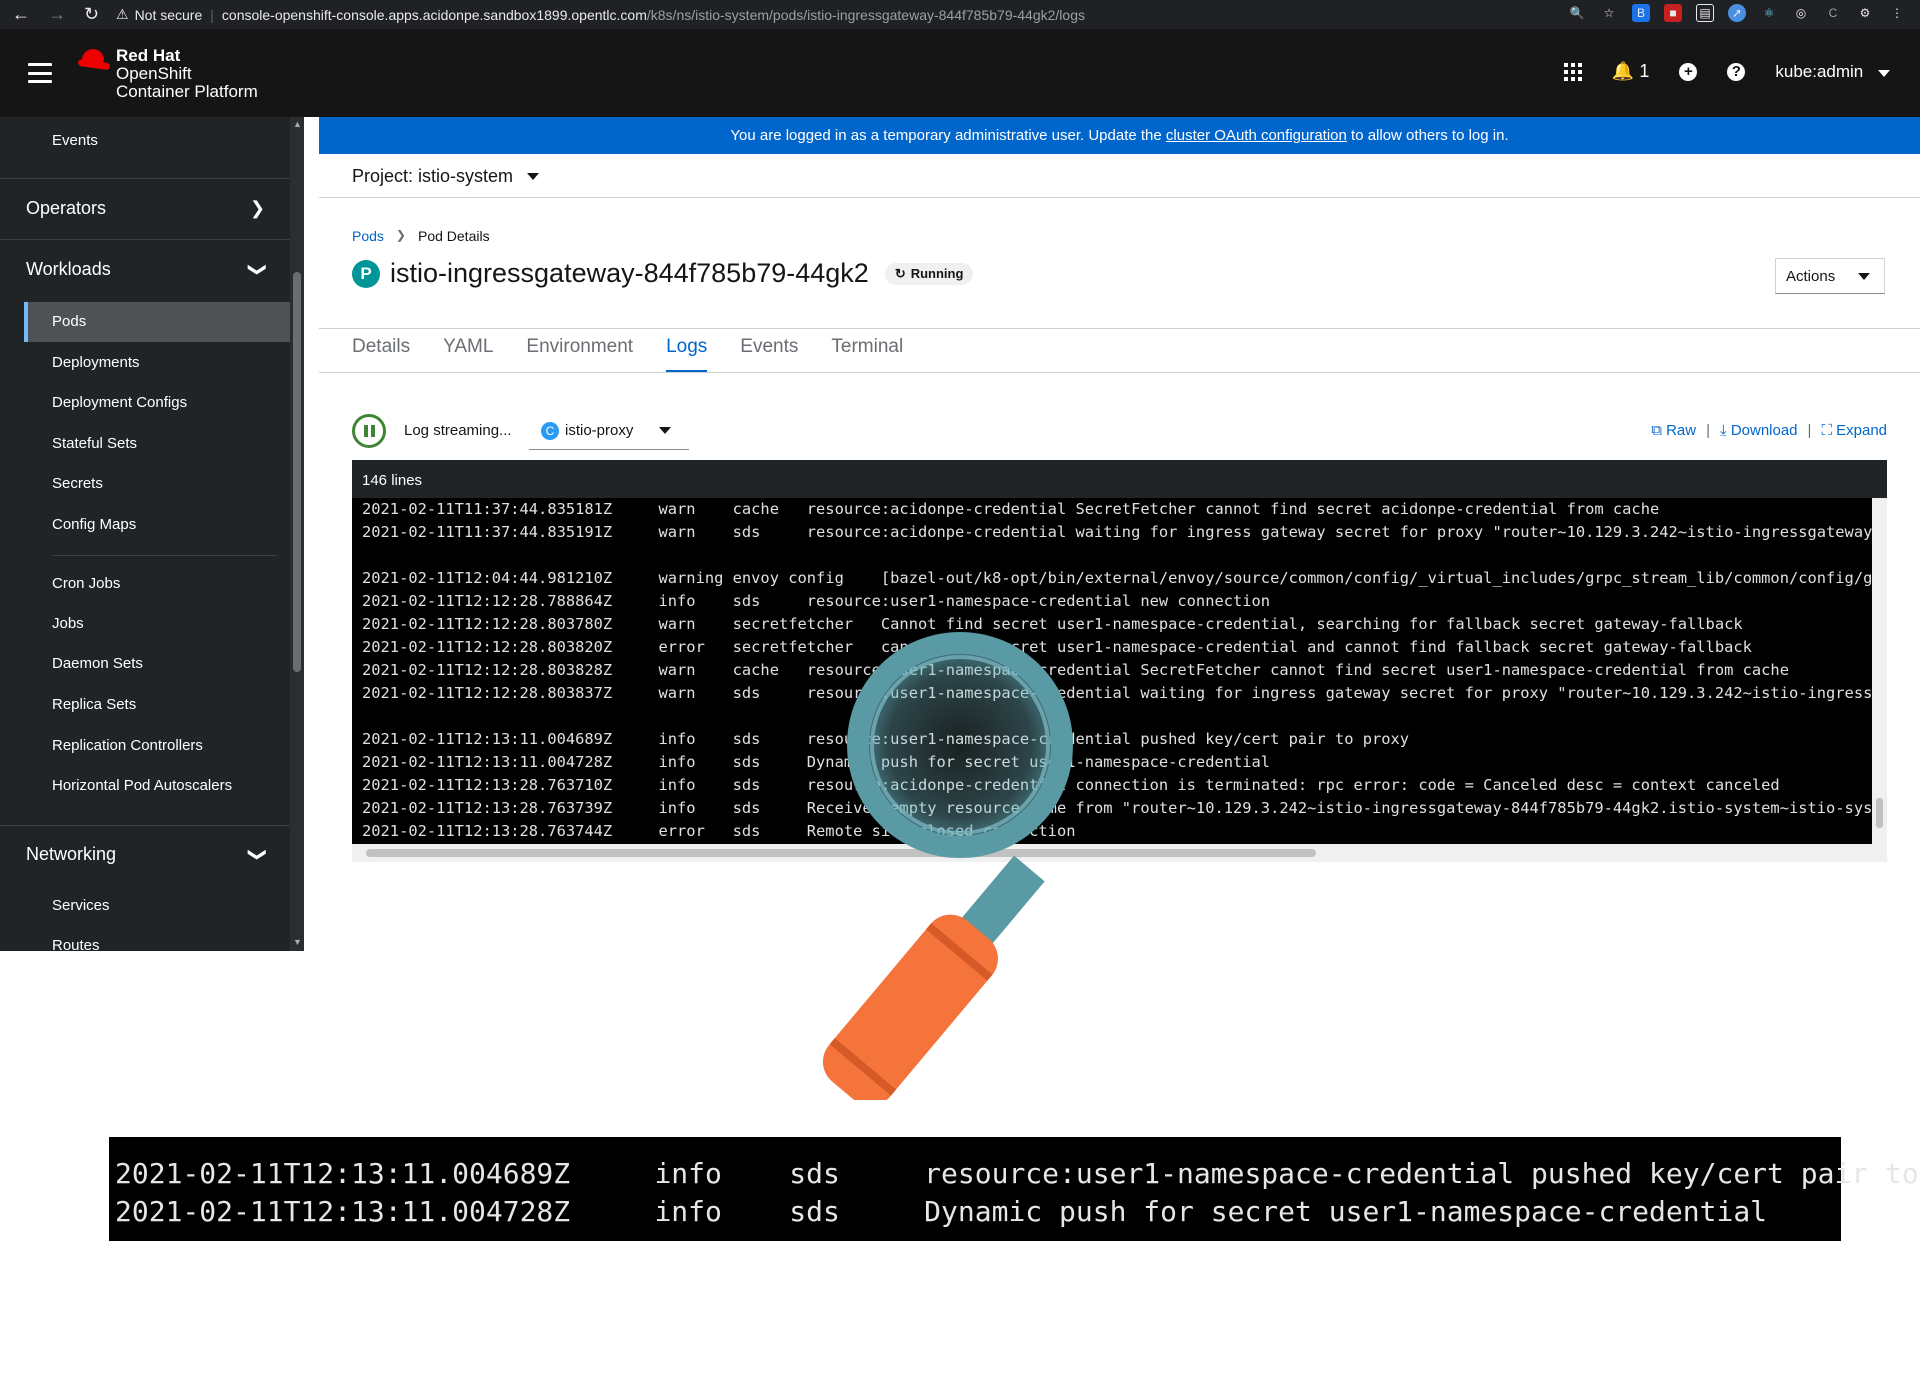 The image size is (1920, 1392). What do you see at coordinates (1736, 71) in the screenshot?
I see `help-question-icon: ?` at bounding box center [1736, 71].